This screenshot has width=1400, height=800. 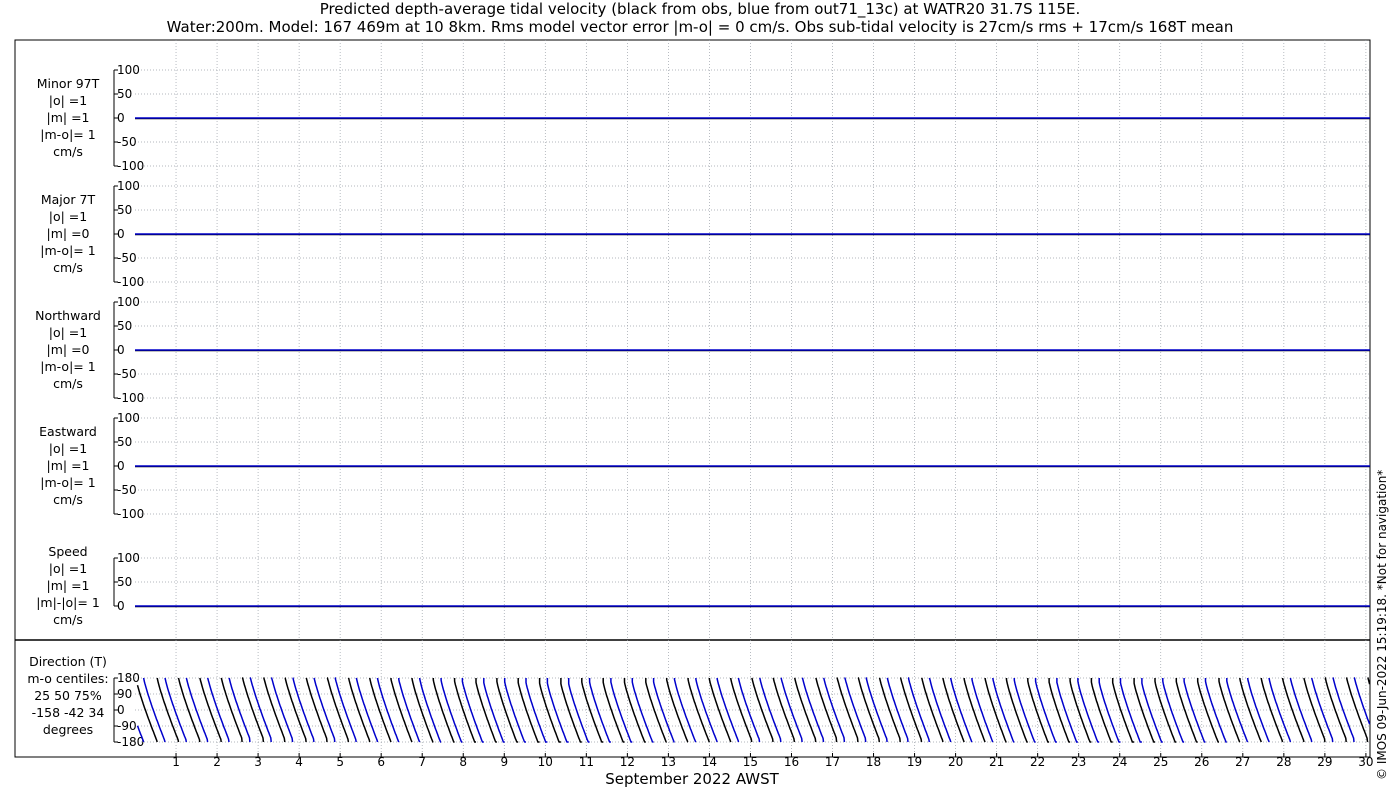 I want to click on panel-3-label-line: |m| =0, so click(x=68, y=349).